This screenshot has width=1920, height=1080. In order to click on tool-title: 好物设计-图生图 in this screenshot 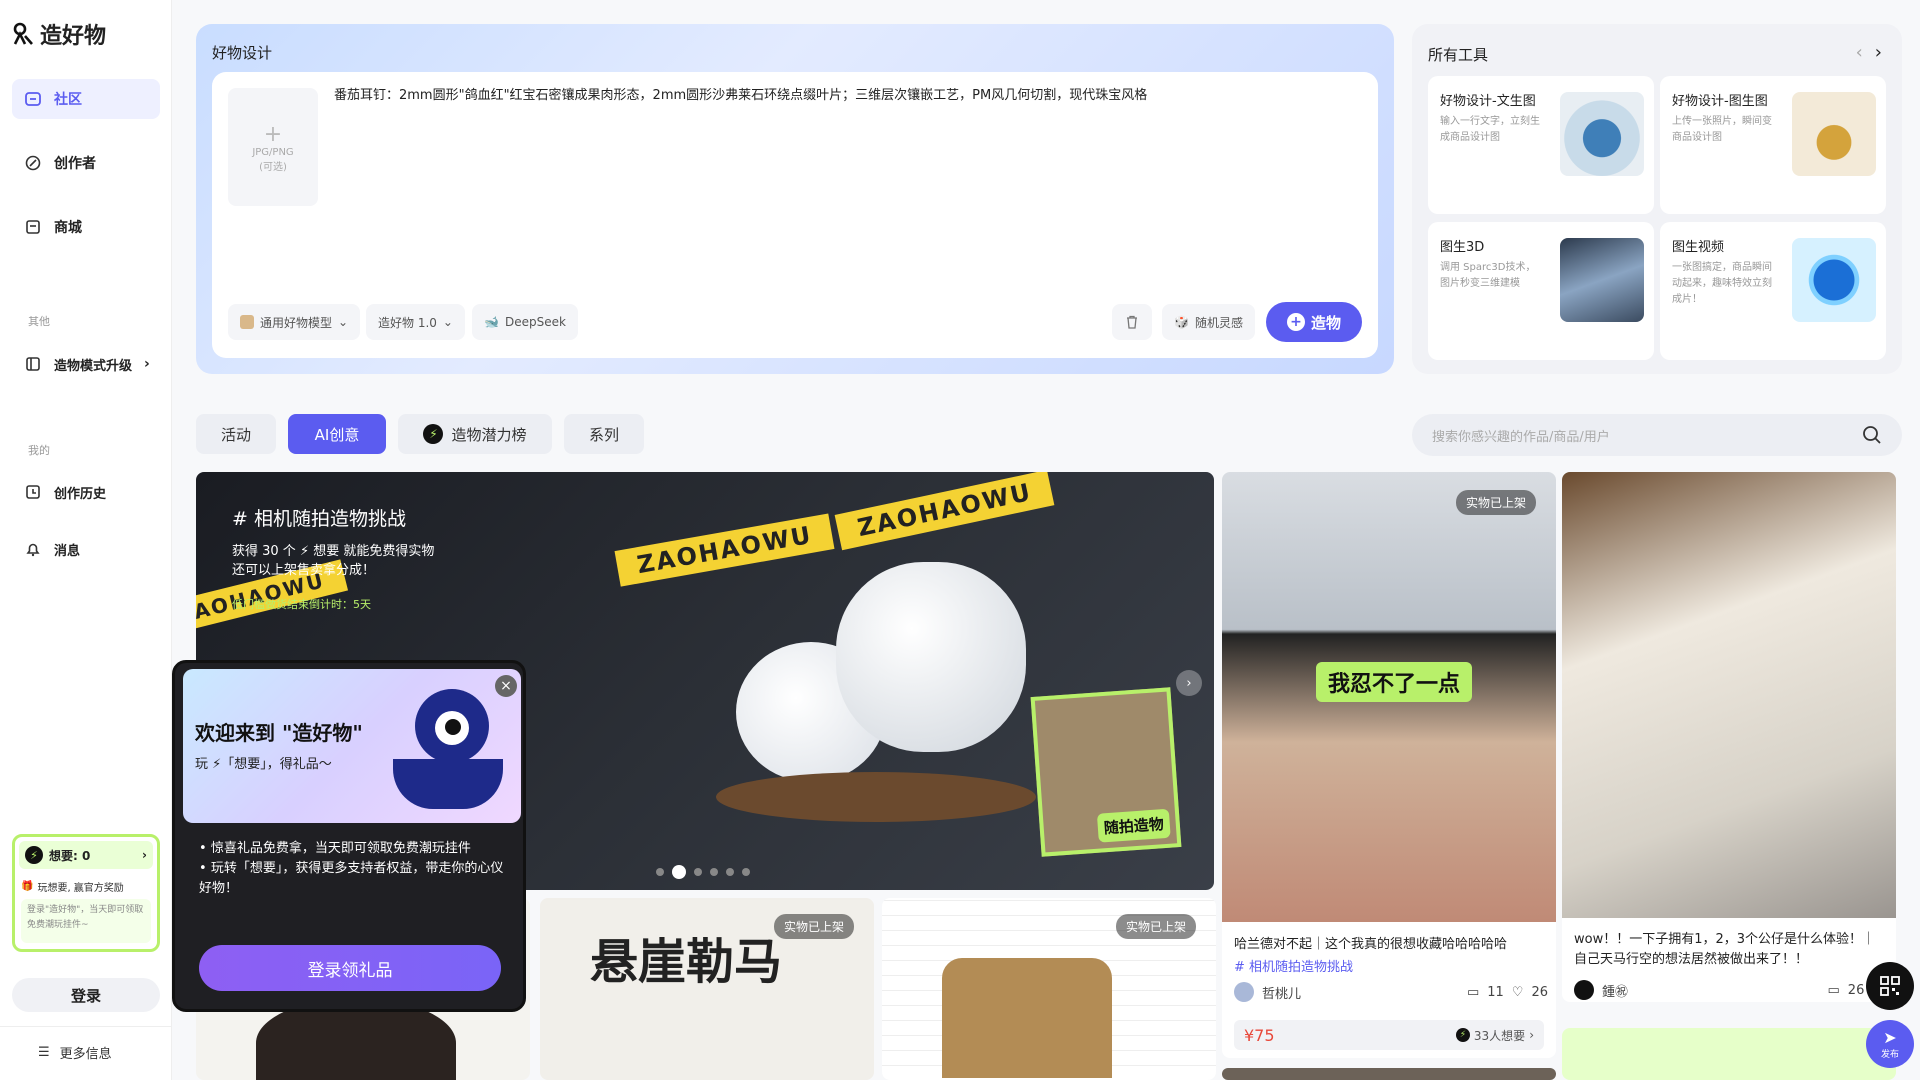, I will do `click(1720, 101)`.